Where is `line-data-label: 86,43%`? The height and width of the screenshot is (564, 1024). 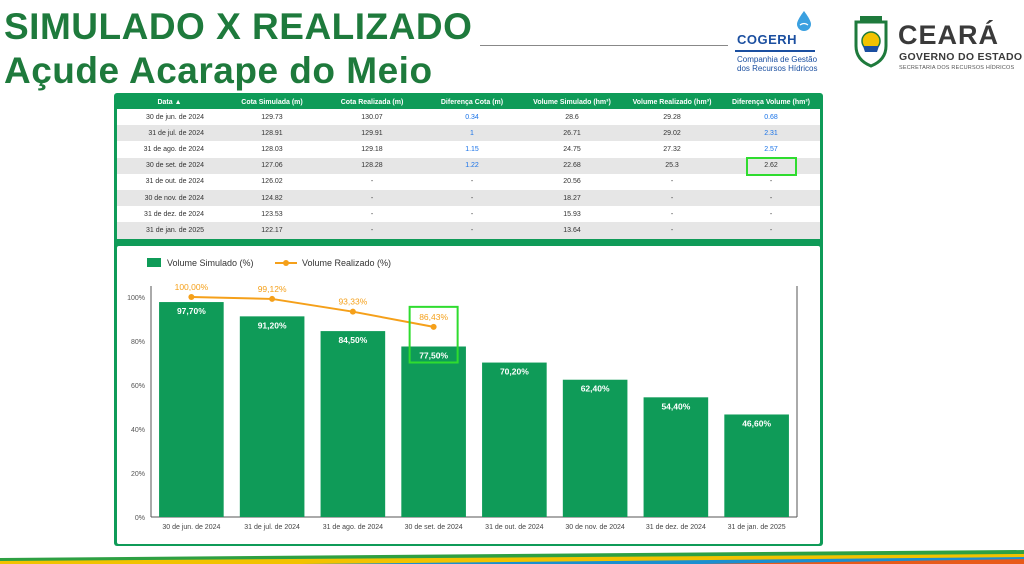
line-data-label: 86,43% is located at coordinates (433, 317).